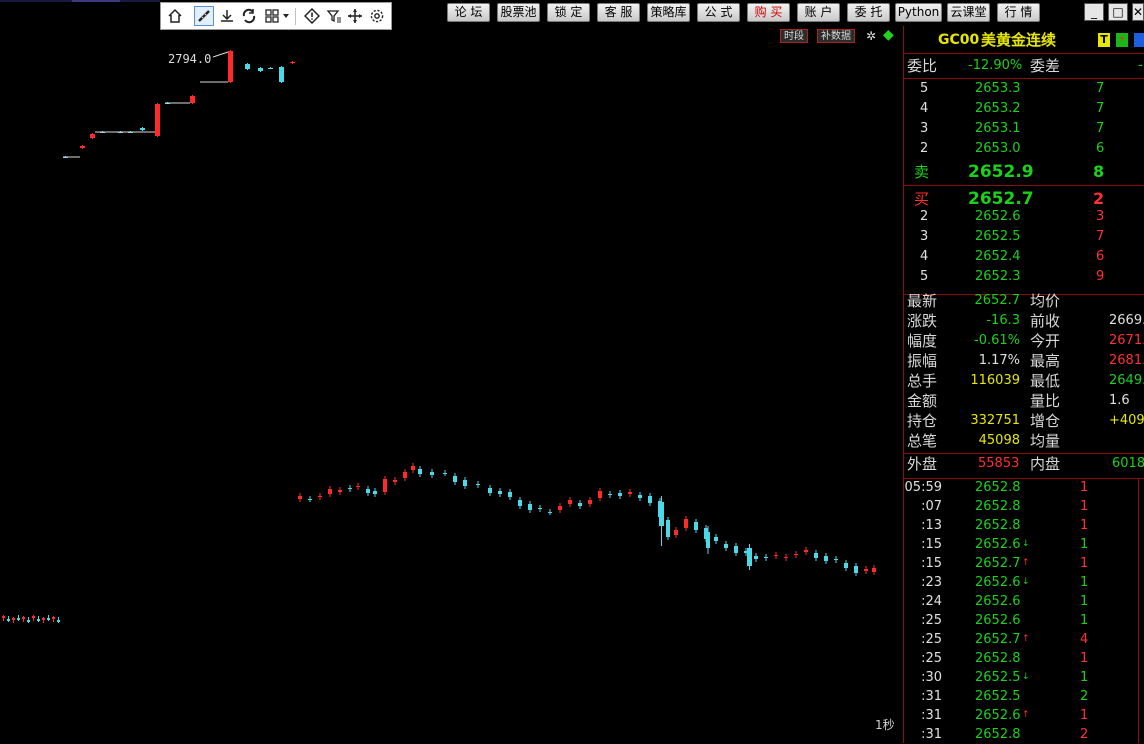 The width and height of the screenshot is (1144, 744). Describe the element at coordinates (1019, 40) in the screenshot. I see `symbol-name: 美黄金连续` at that location.